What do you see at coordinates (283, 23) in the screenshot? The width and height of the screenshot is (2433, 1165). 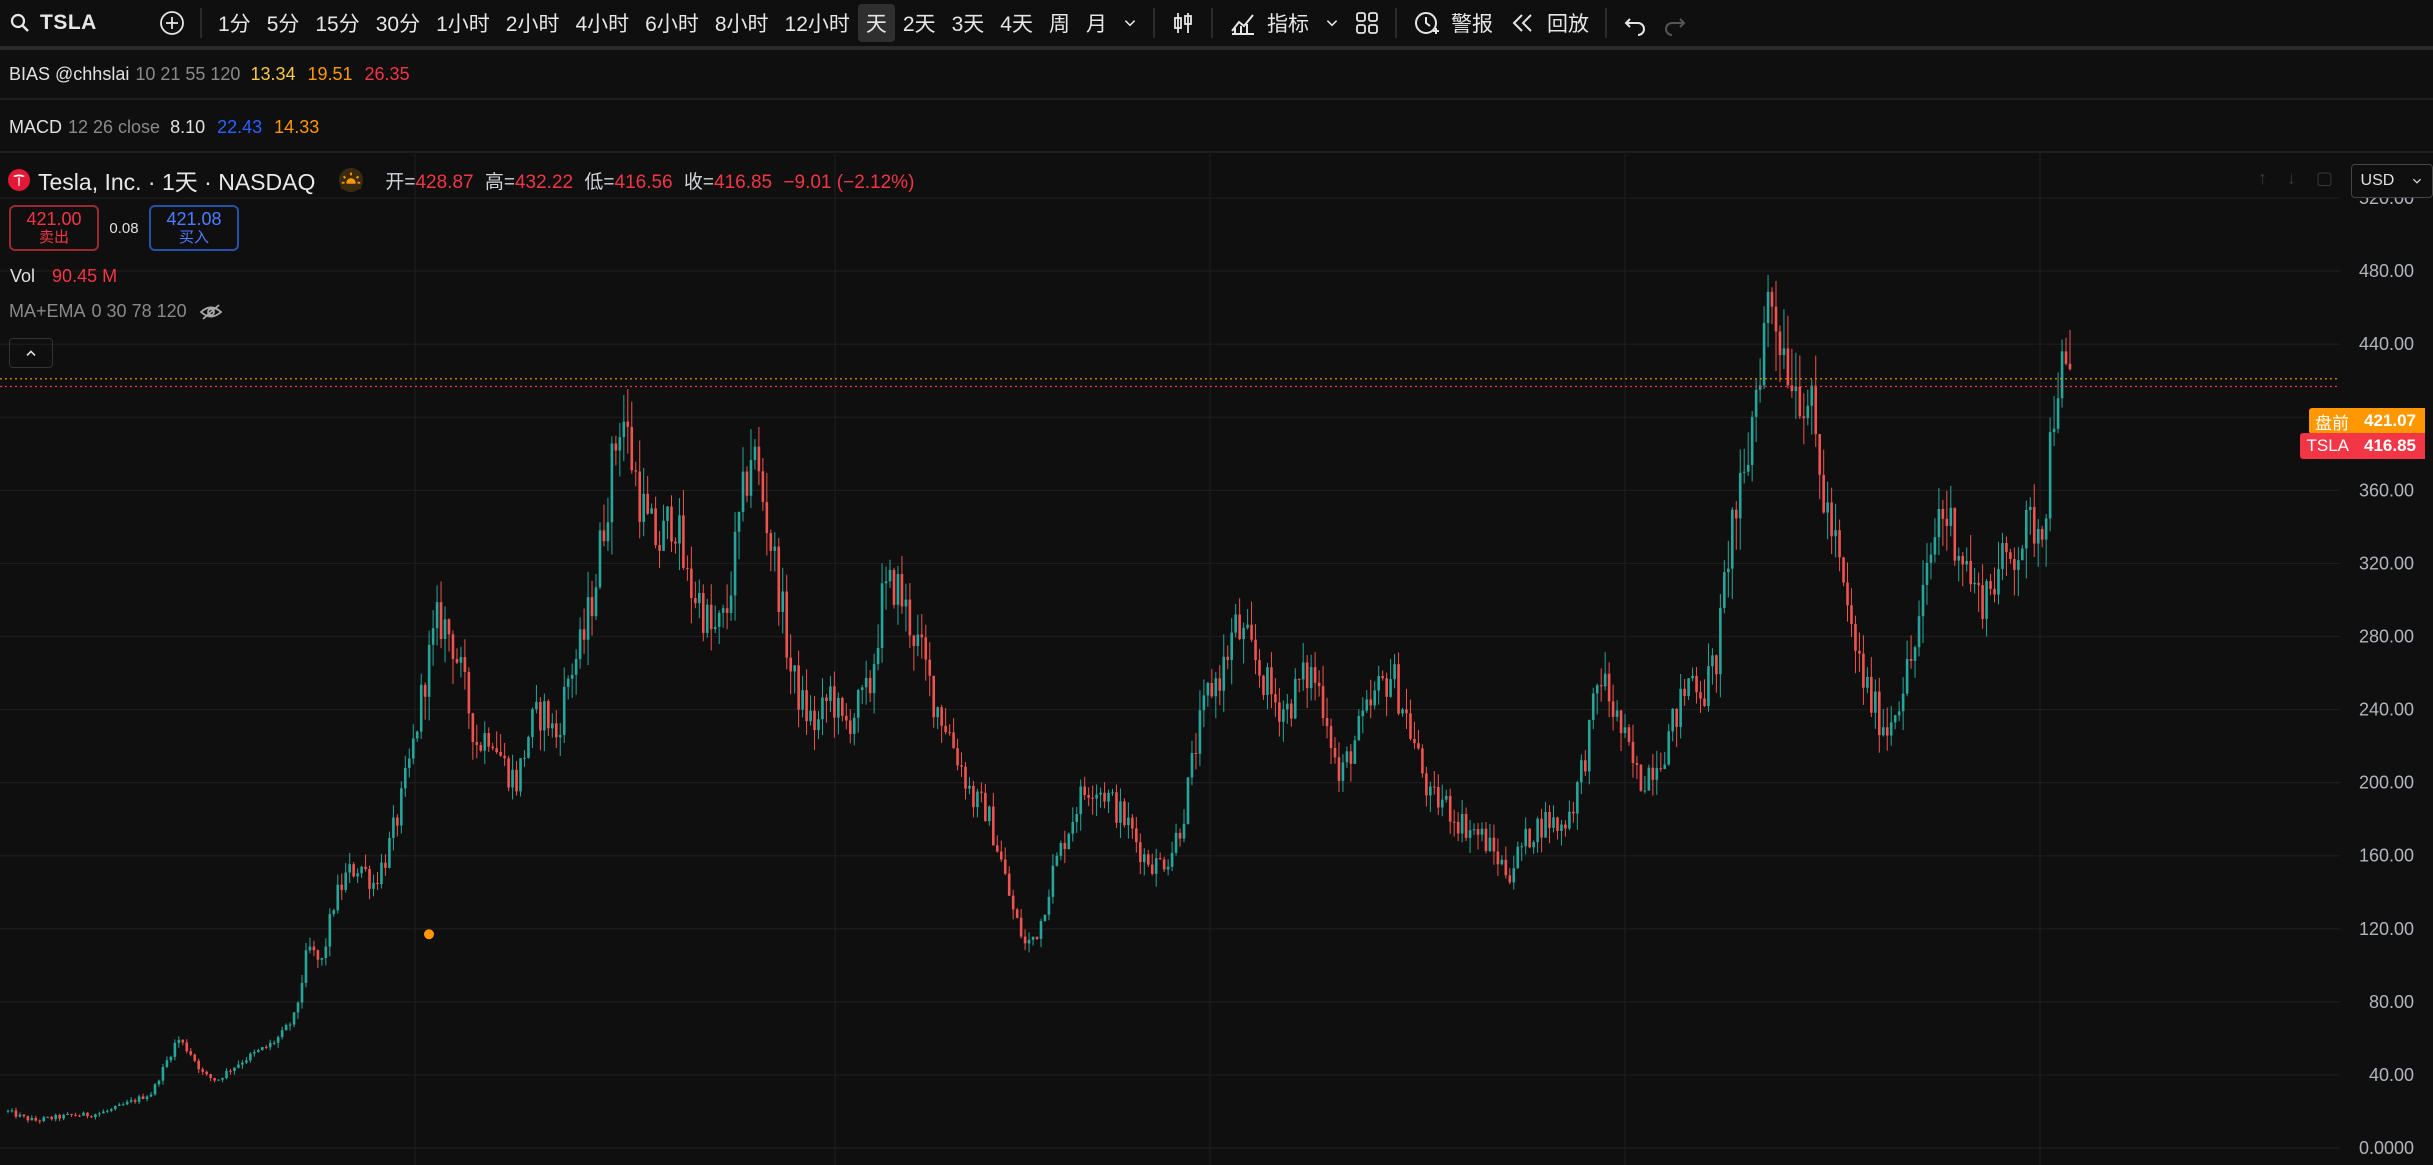 I see `interval-button: 5分` at bounding box center [283, 23].